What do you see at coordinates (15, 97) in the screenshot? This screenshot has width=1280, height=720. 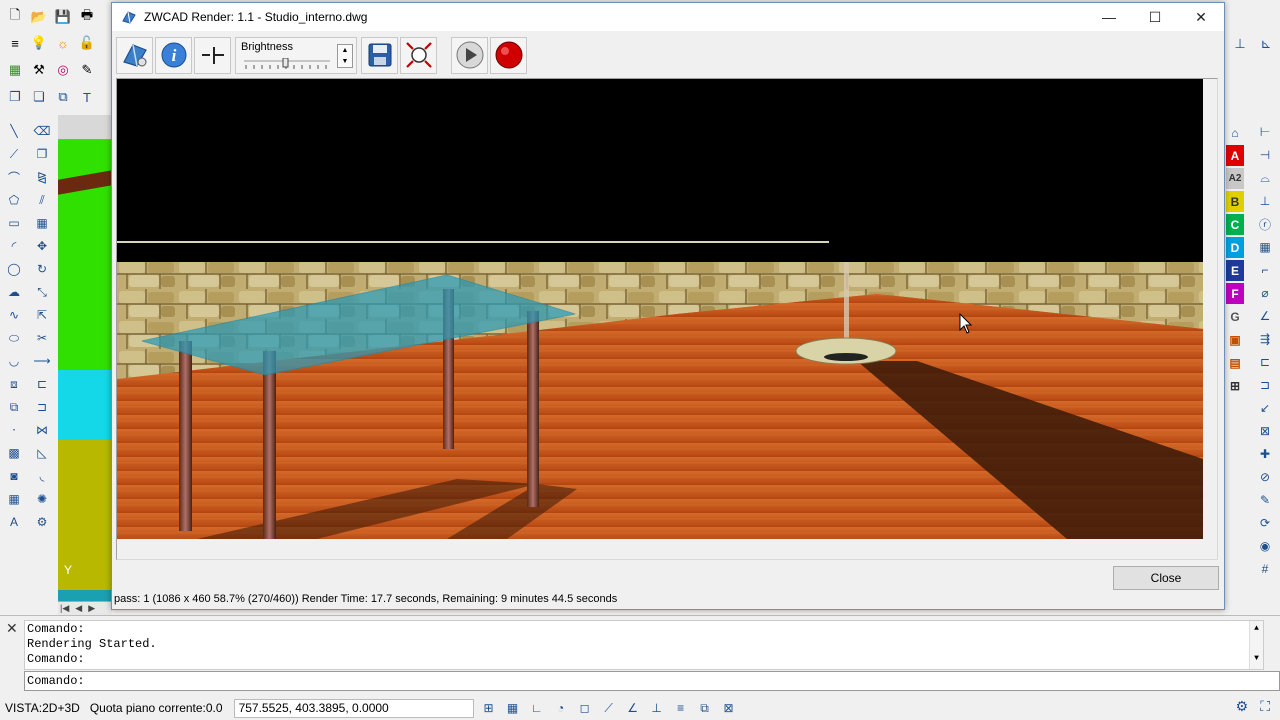 I see `copy-object-icon: ❐` at bounding box center [15, 97].